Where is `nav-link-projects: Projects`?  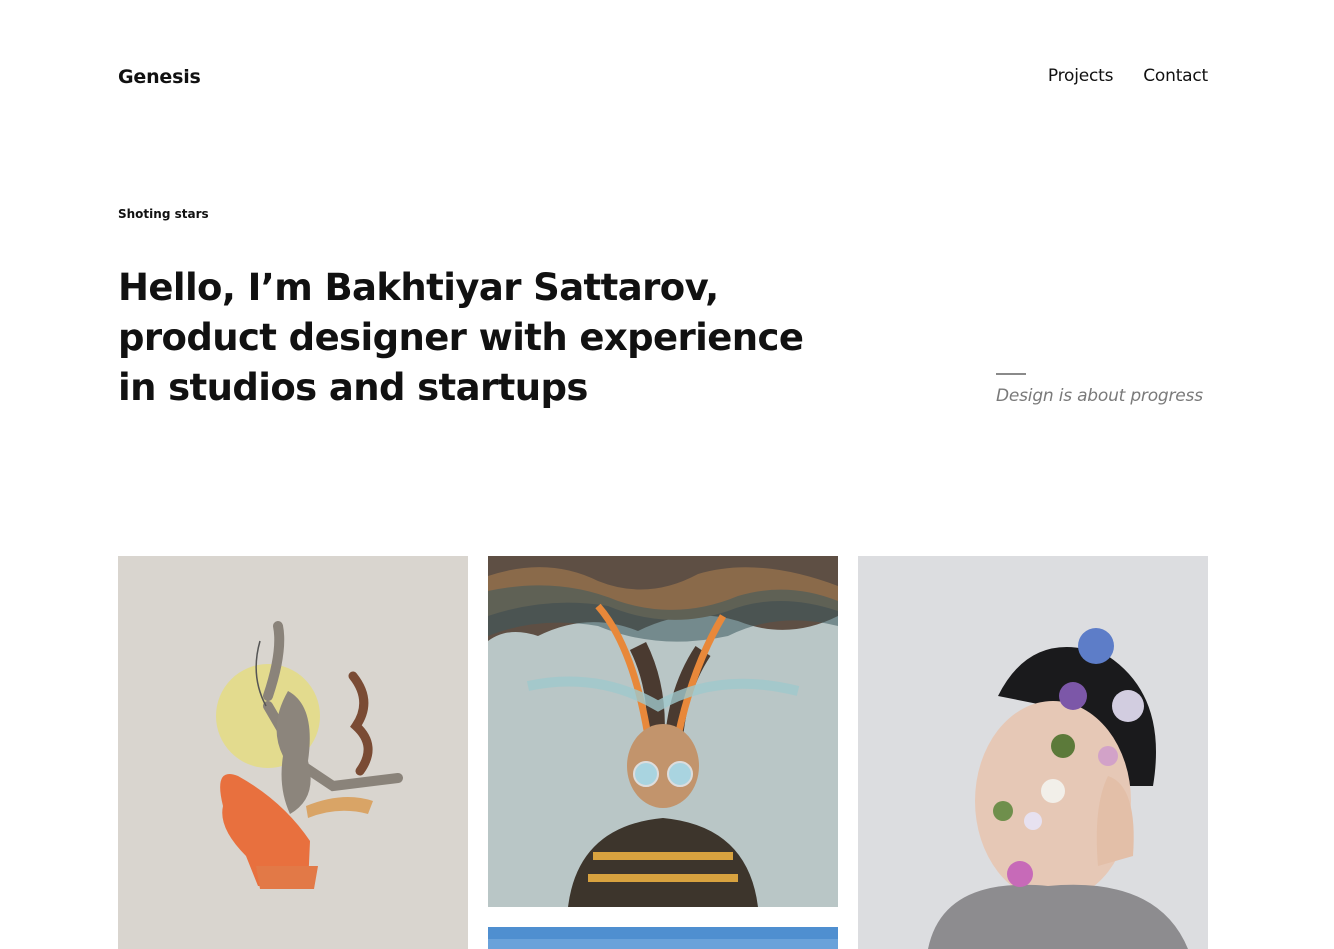 nav-link-projects: Projects is located at coordinates (1081, 76).